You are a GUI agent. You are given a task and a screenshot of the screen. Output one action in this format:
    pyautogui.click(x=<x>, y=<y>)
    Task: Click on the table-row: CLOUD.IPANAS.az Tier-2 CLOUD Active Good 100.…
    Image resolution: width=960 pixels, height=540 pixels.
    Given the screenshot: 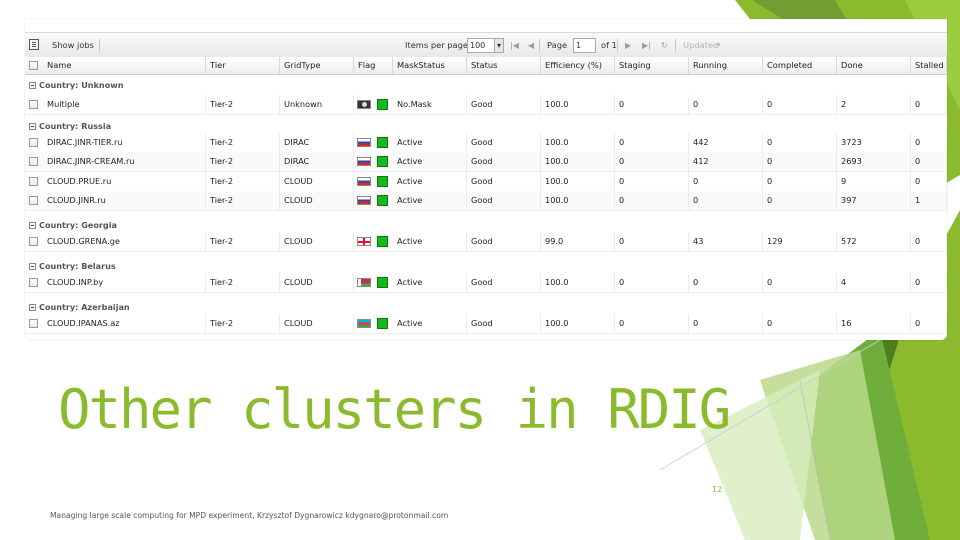 What is the action you would take?
    pyautogui.click(x=486, y=324)
    